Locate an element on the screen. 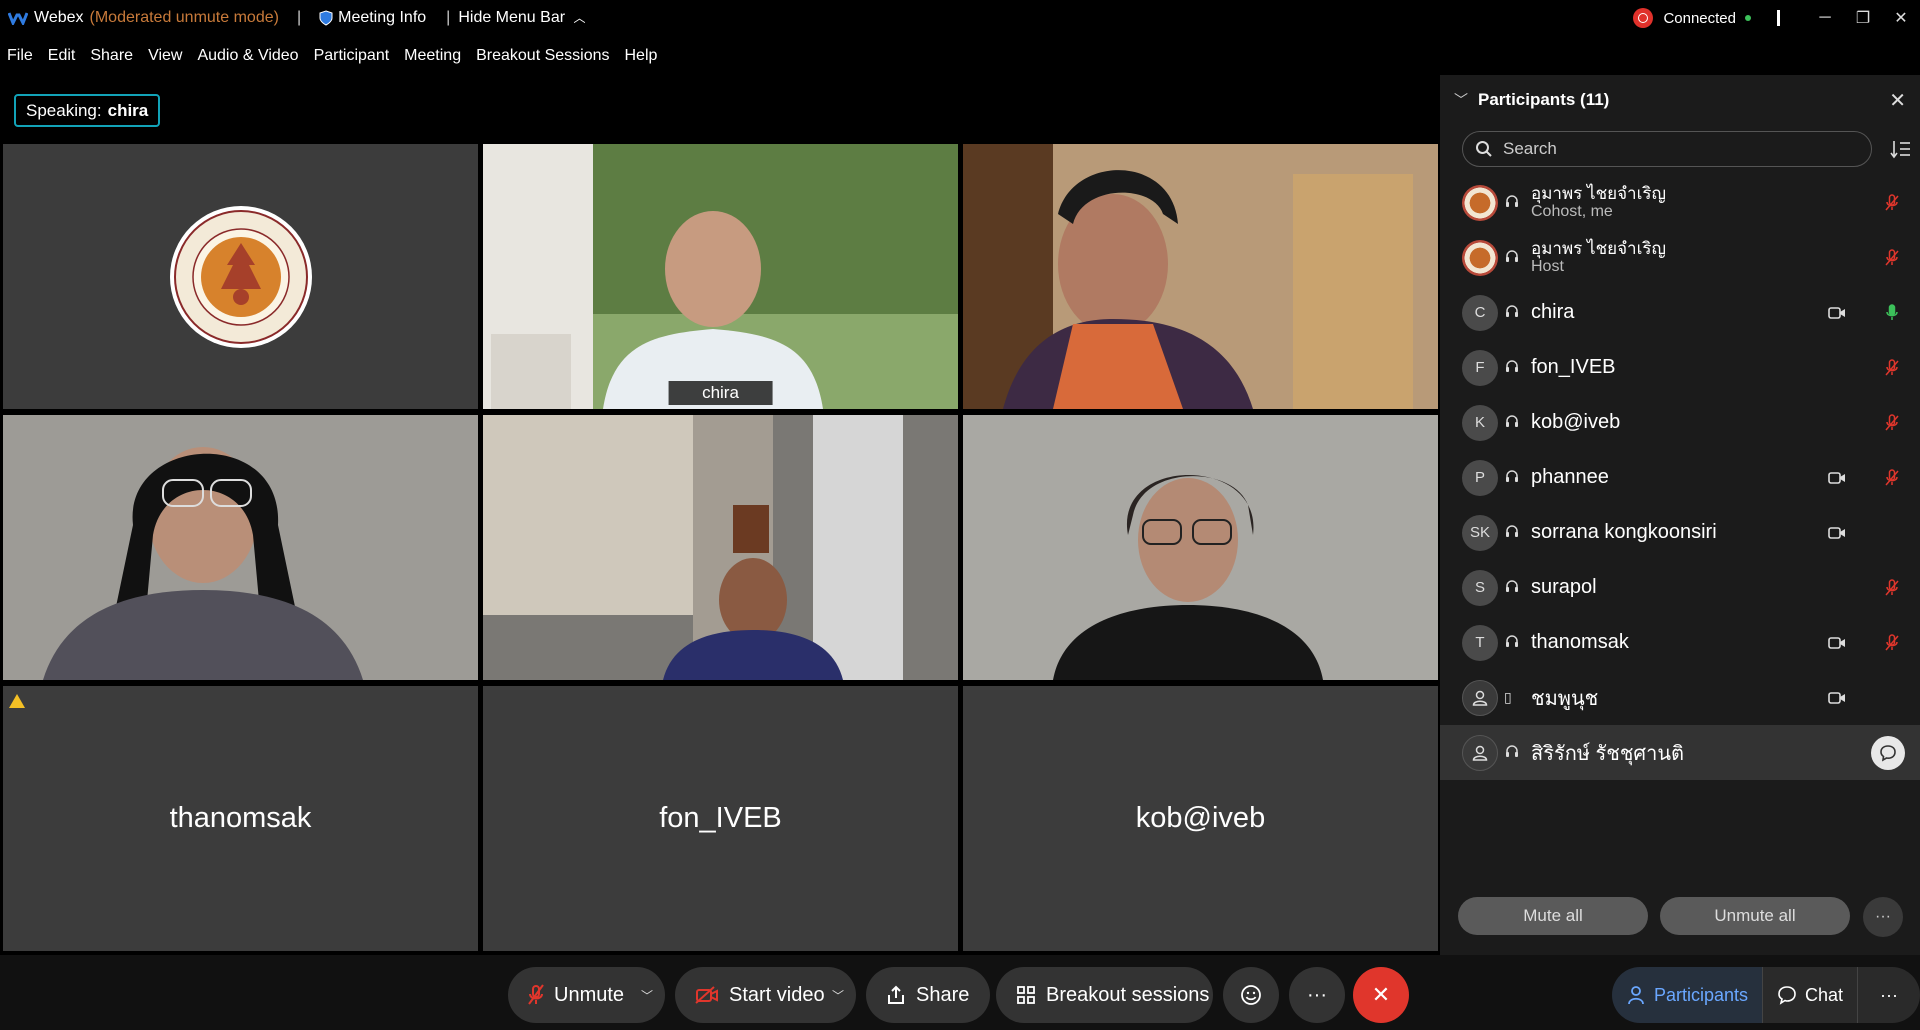  share-icon is located at coordinates (896, 995).